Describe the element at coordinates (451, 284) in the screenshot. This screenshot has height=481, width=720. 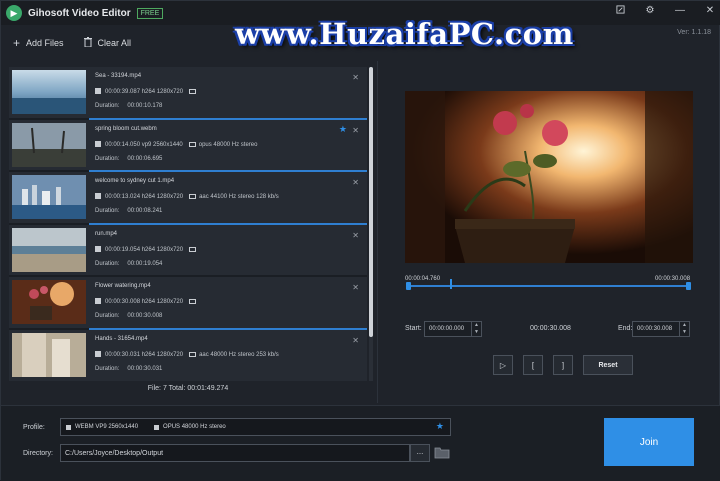
I see `playhead-marker` at that location.